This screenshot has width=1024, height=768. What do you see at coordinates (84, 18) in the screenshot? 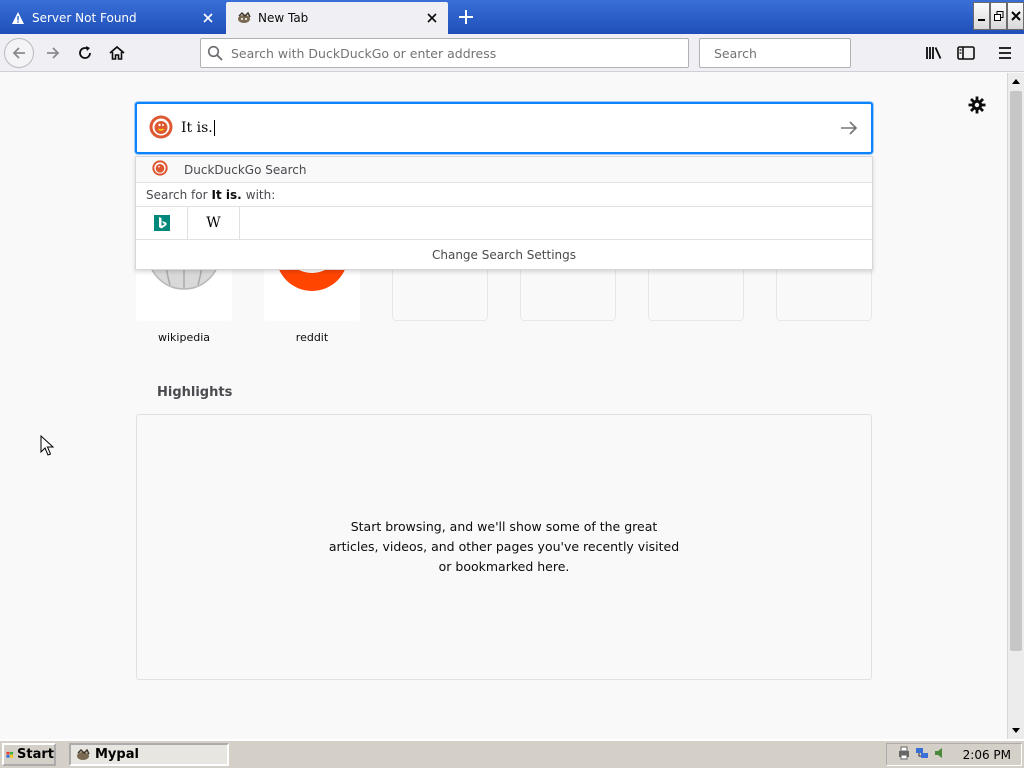
I see `tab-label: Server Not Found` at bounding box center [84, 18].